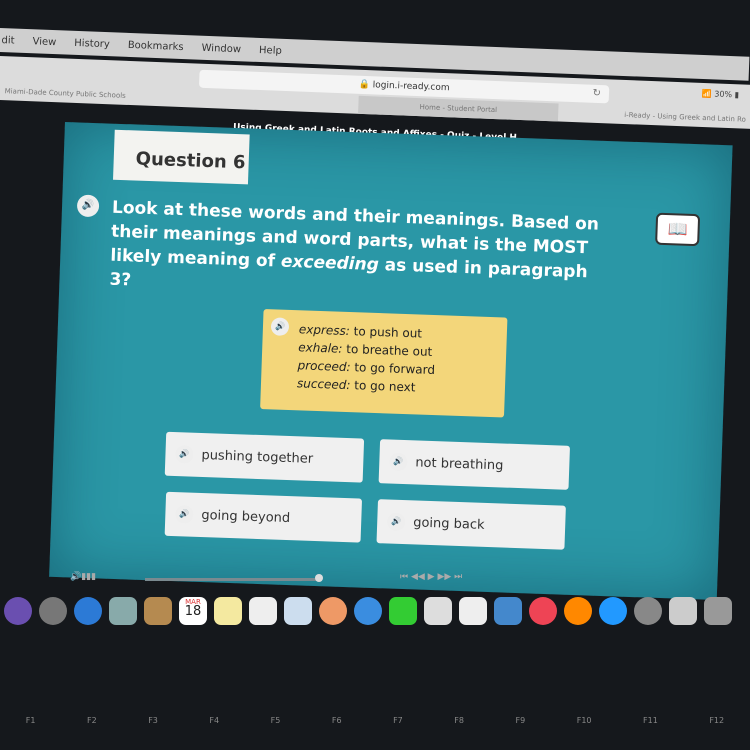  I want to click on answer-option: 🔊 not breathing, so click(474, 464).